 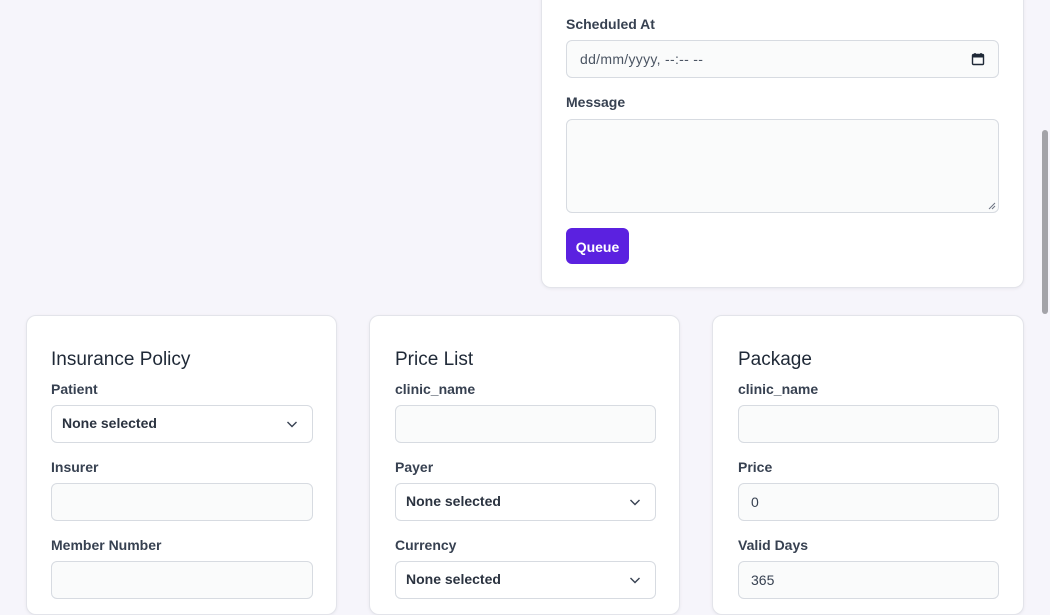 I want to click on member-number-input, so click(x=182, y=580).